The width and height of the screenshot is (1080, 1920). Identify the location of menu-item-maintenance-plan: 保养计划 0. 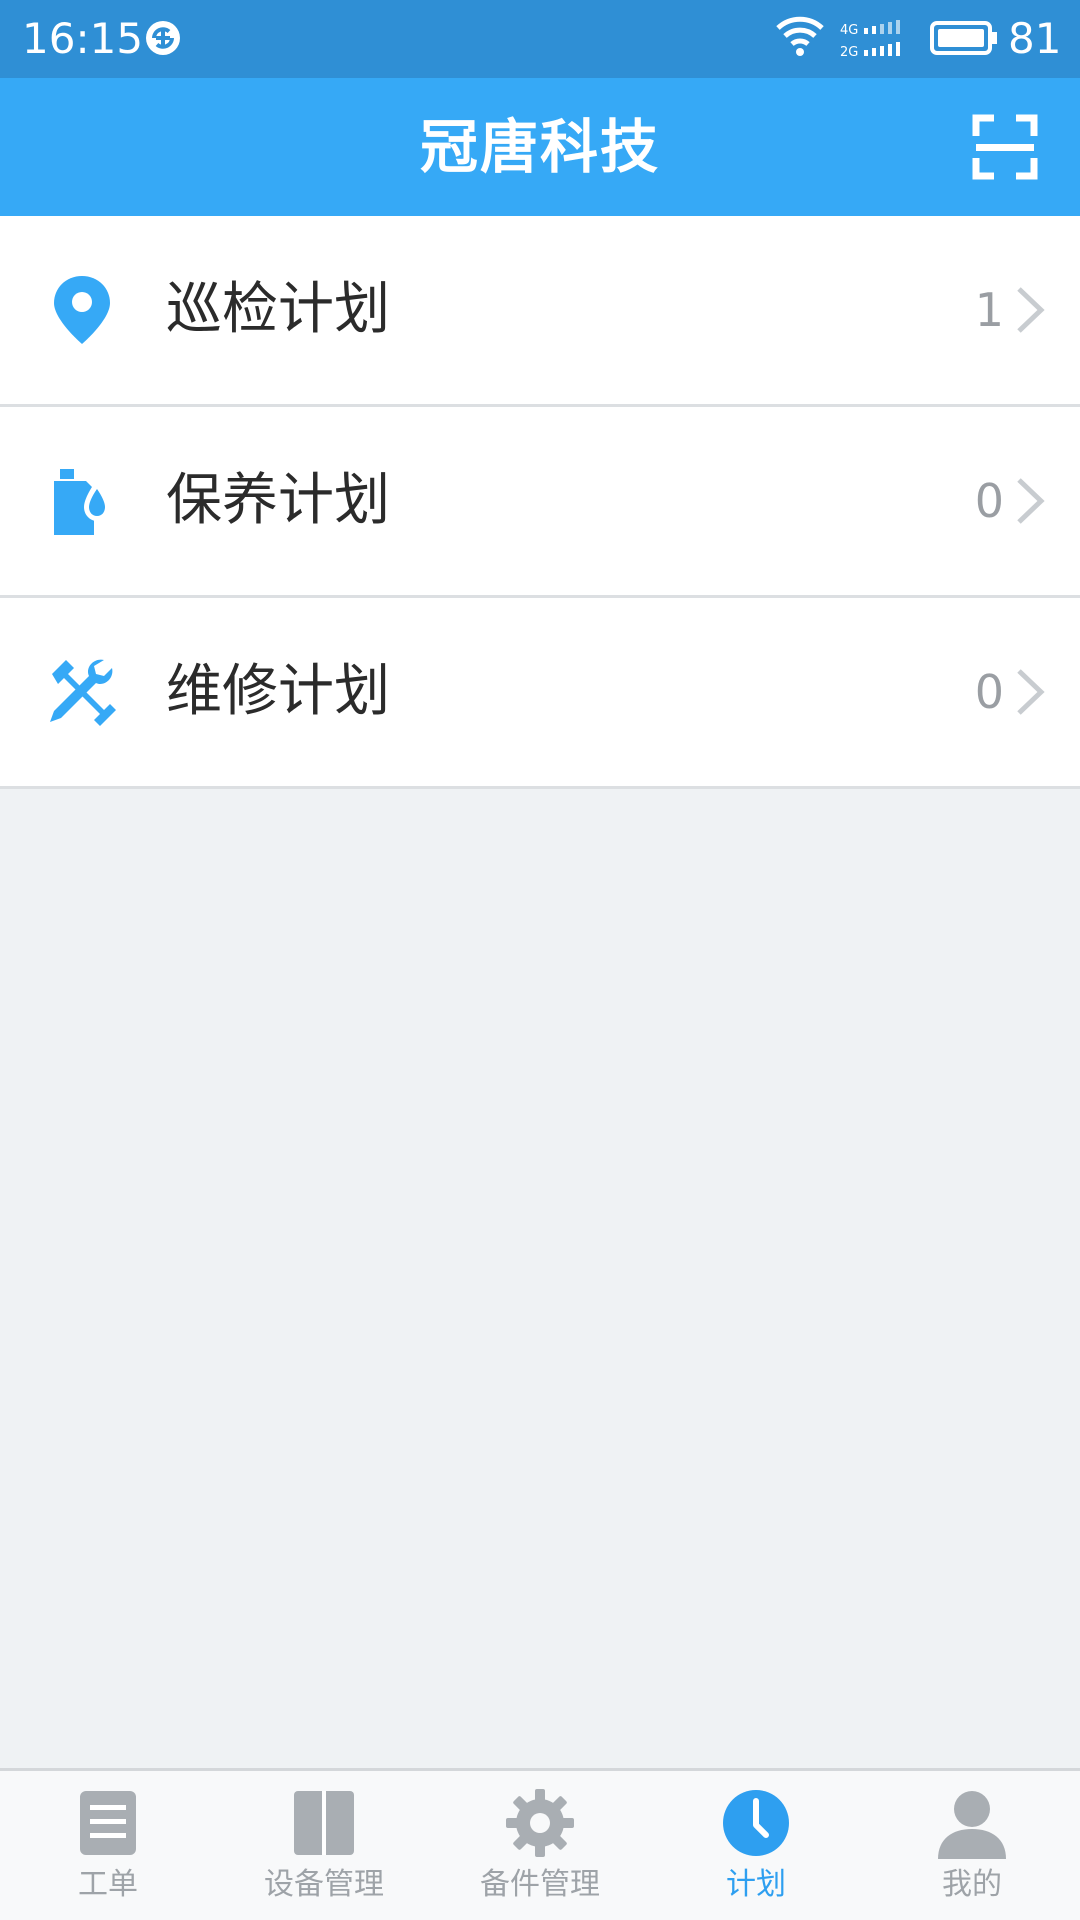
(540, 502).